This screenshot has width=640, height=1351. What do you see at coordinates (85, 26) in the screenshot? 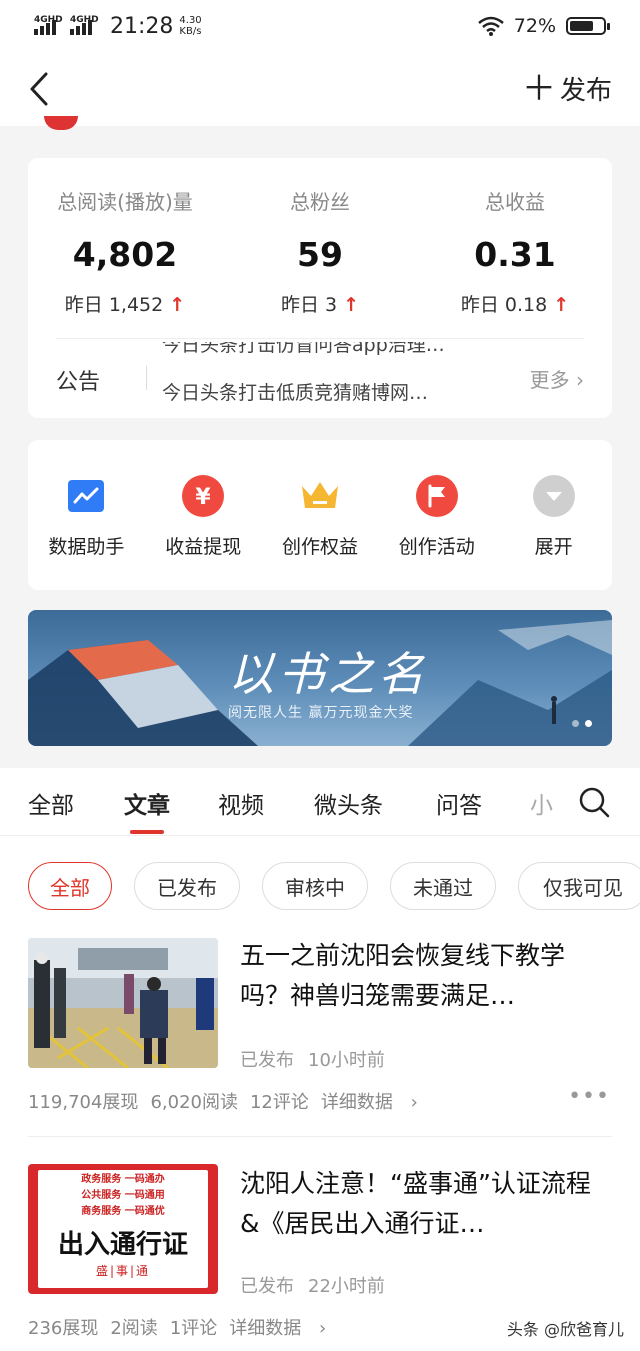
I see `signal-icon-2: 4GHD` at bounding box center [85, 26].